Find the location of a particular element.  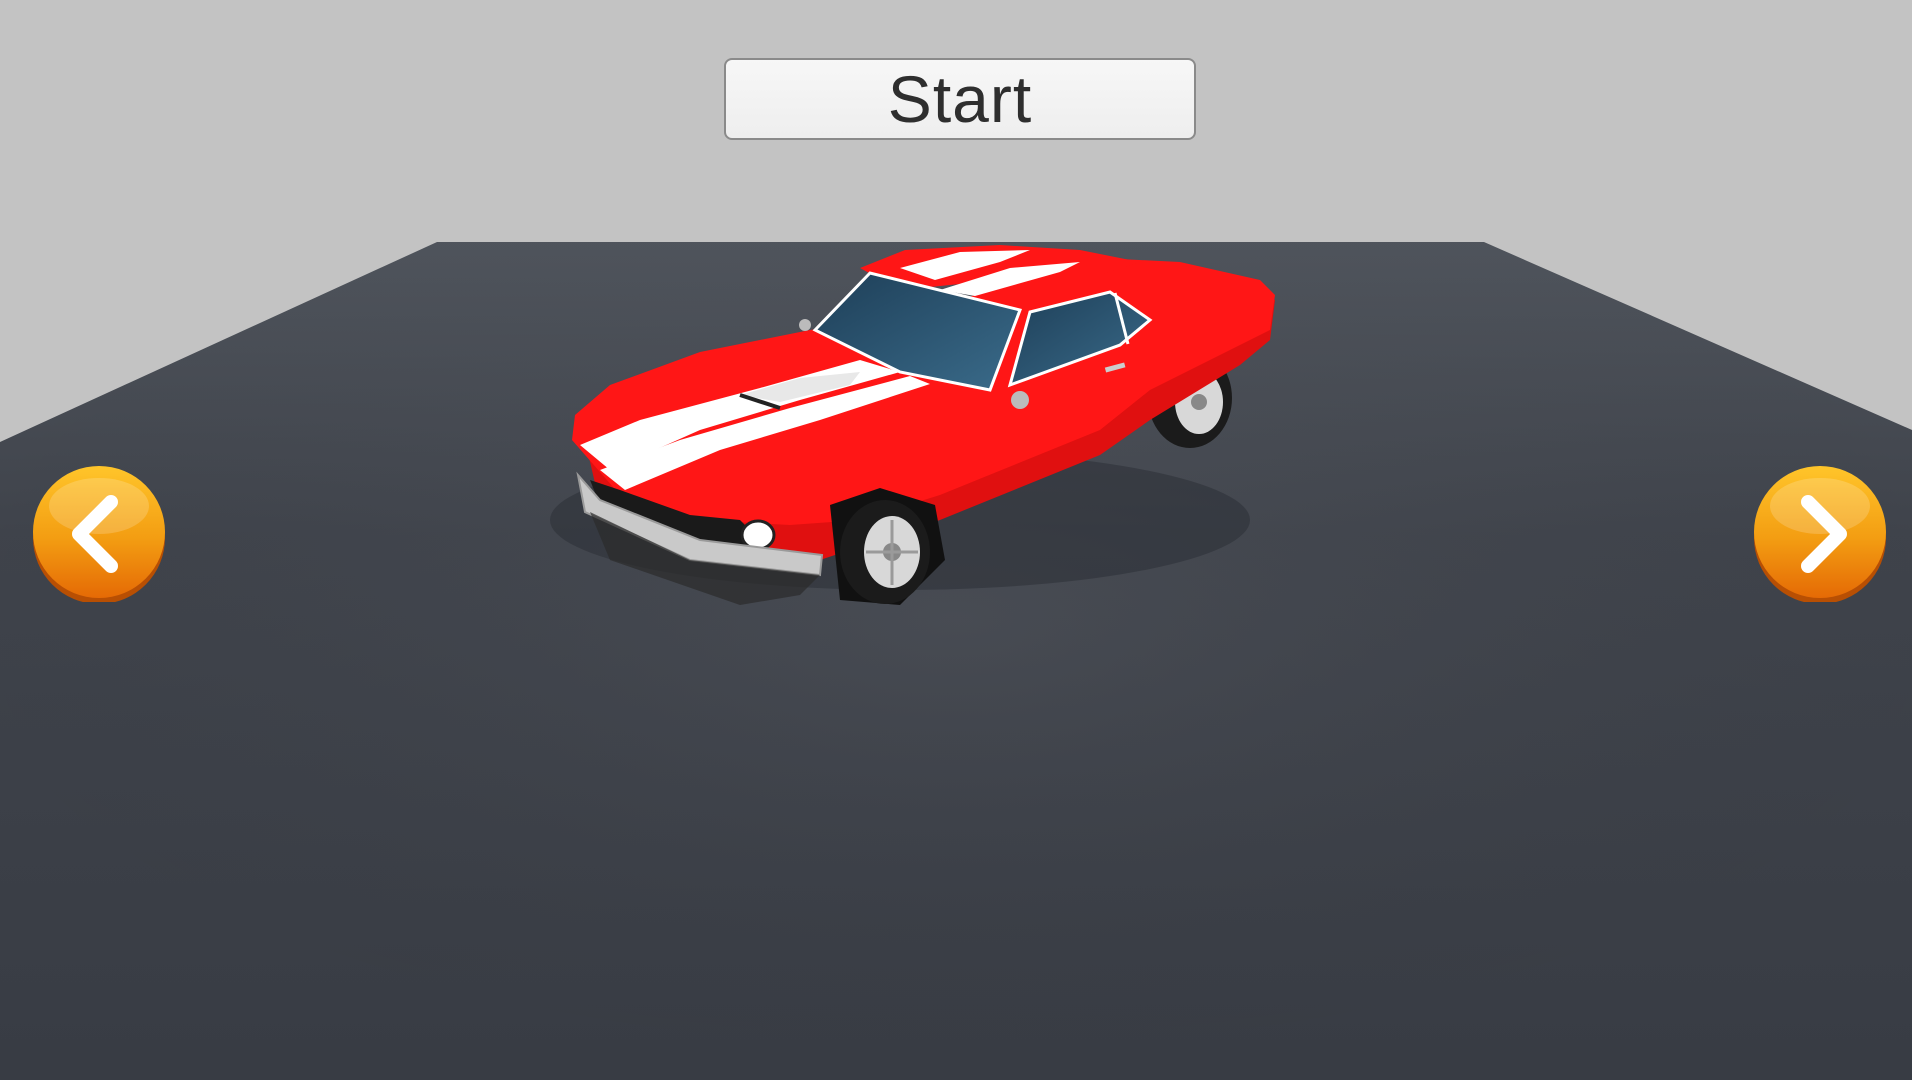

previous-car-button is located at coordinates (99, 534).